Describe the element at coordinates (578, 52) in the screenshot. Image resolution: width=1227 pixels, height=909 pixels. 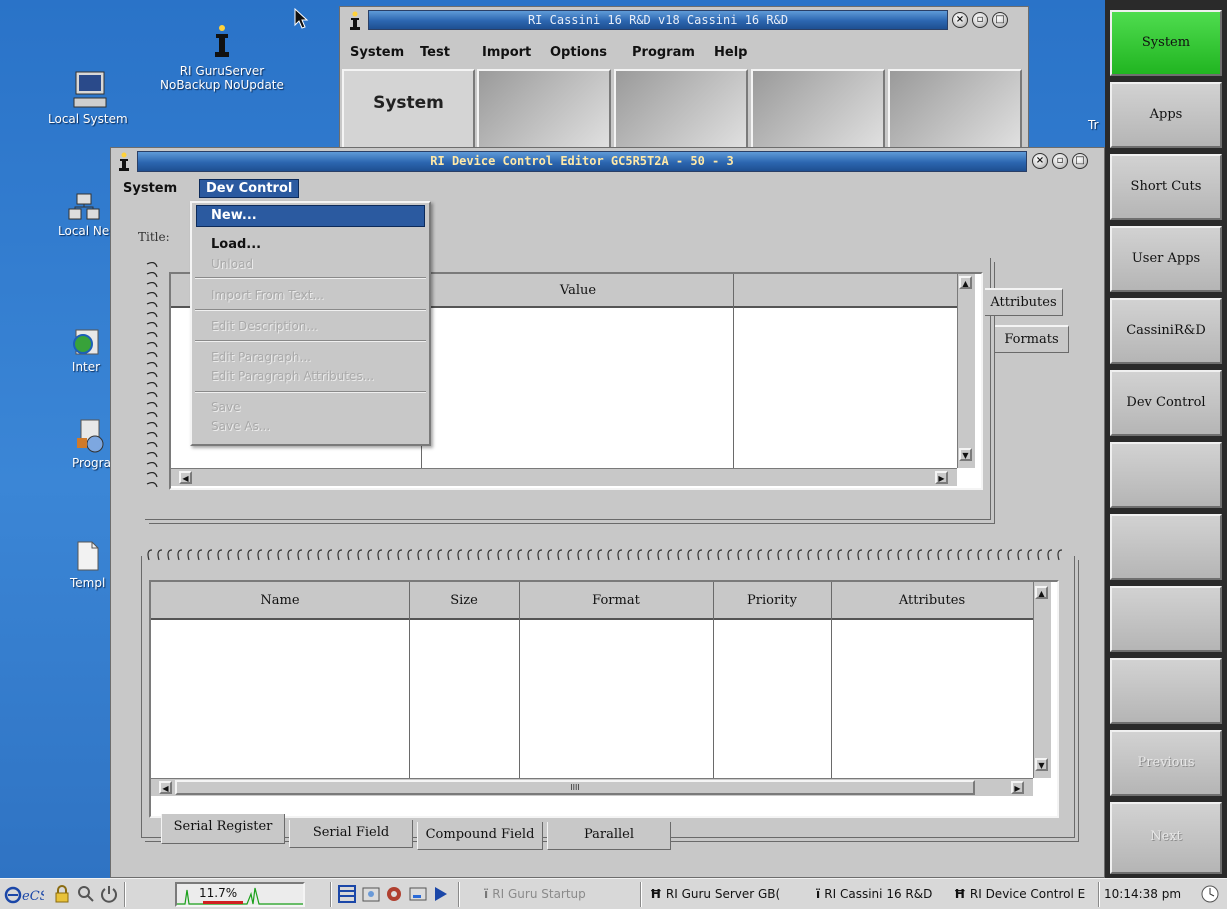
I see `menu-options: Options` at that location.